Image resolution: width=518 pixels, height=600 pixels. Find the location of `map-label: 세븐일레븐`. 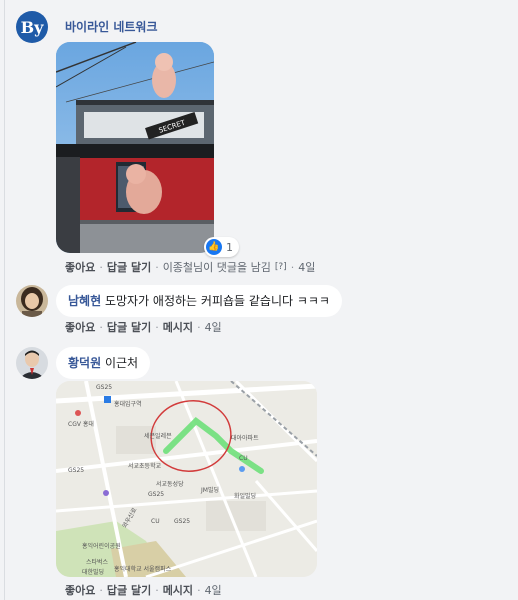

map-label: 세븐일레븐 is located at coordinates (158, 436).